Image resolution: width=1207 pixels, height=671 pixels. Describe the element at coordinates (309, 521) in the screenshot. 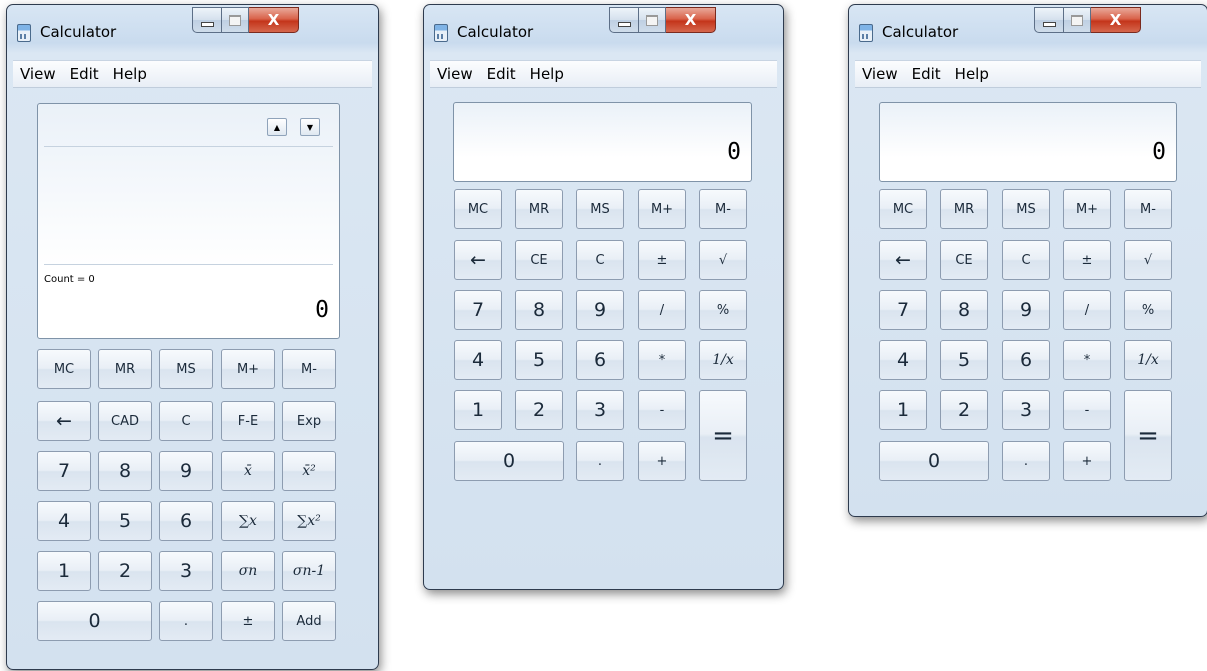

I see `sum-x-squared-button: ∑x²` at that location.